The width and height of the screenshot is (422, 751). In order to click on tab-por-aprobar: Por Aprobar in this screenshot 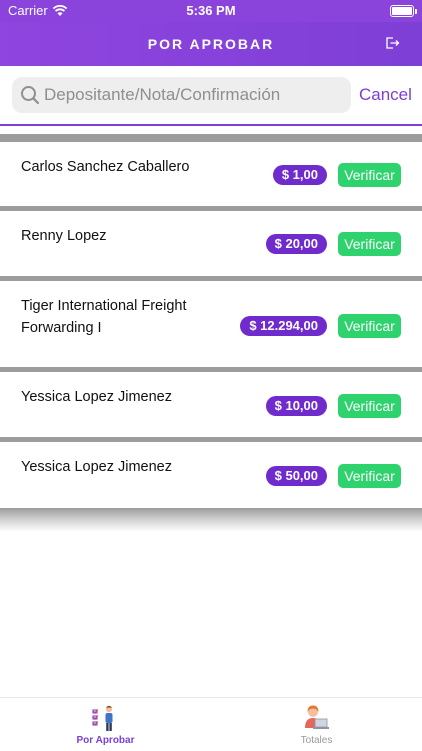, I will do `click(105, 724)`.